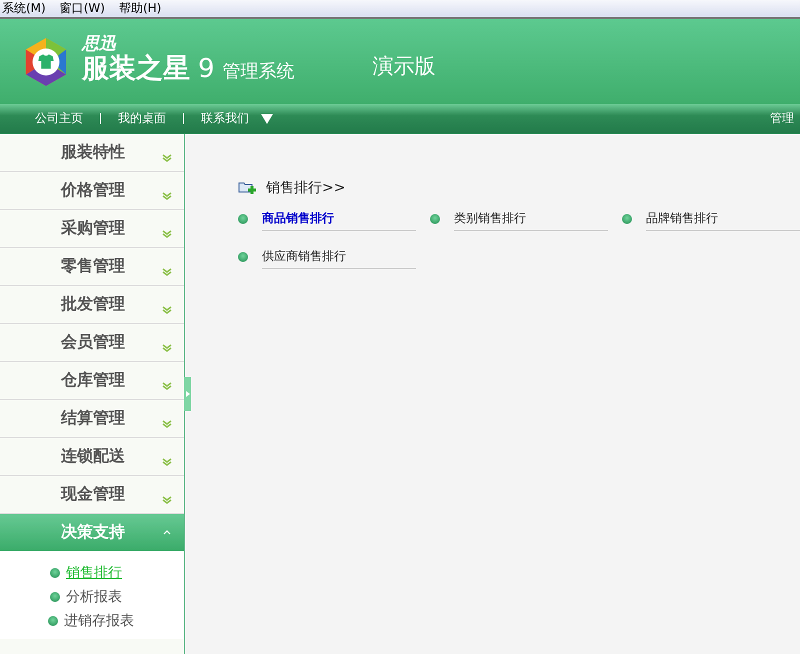 The height and width of the screenshot is (654, 800). What do you see at coordinates (94, 597) in the screenshot?
I see `submenu-link: 分析报表` at bounding box center [94, 597].